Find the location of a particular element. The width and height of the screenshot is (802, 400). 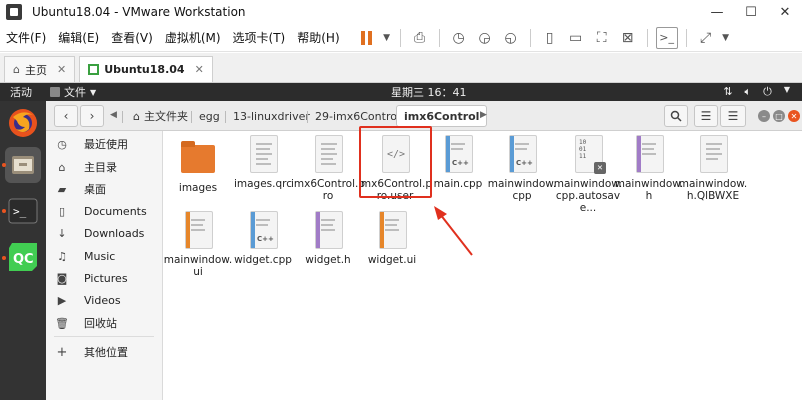

file-name: mainwindow.ui is located at coordinates (198, 266).